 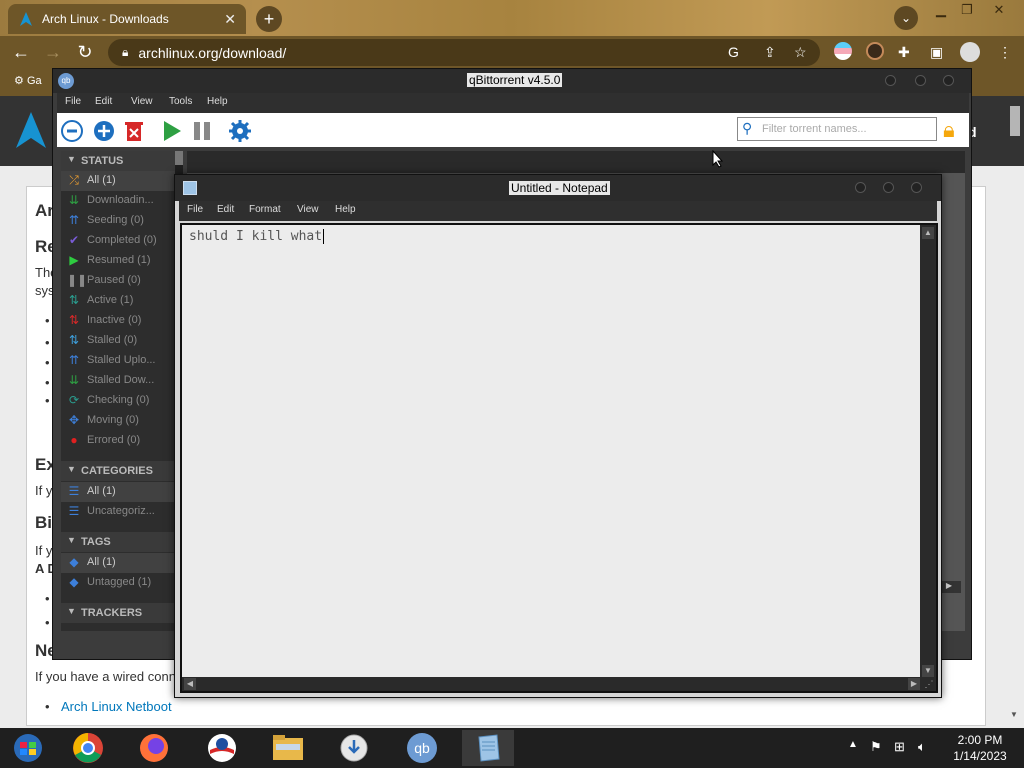 I want to click on bookmark-item: ⚙ Ga, so click(x=28, y=80).